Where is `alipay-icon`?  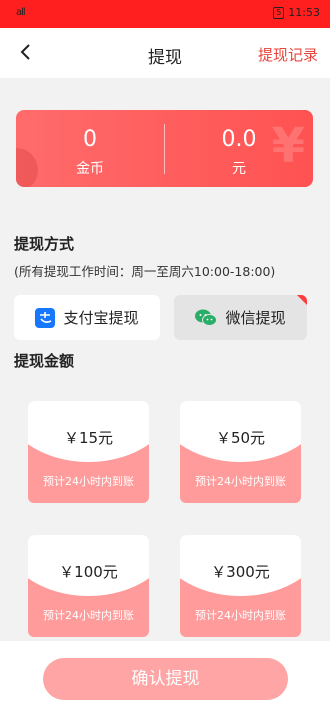
alipay-icon is located at coordinates (45, 317).